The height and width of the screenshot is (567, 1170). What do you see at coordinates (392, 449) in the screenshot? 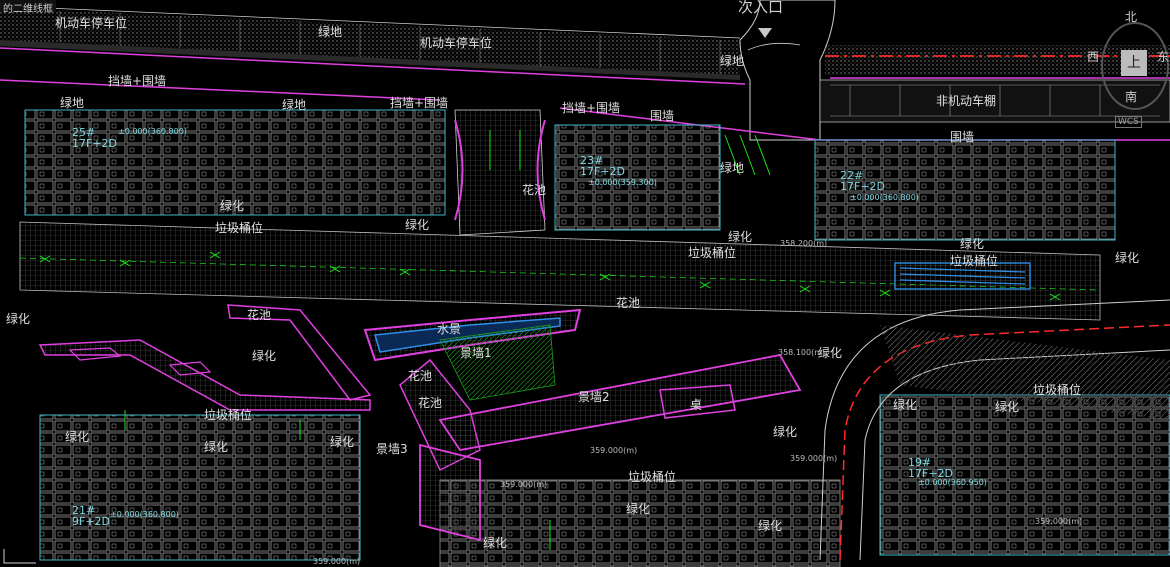
I see `feature-wall-label: 景墙3` at bounding box center [392, 449].